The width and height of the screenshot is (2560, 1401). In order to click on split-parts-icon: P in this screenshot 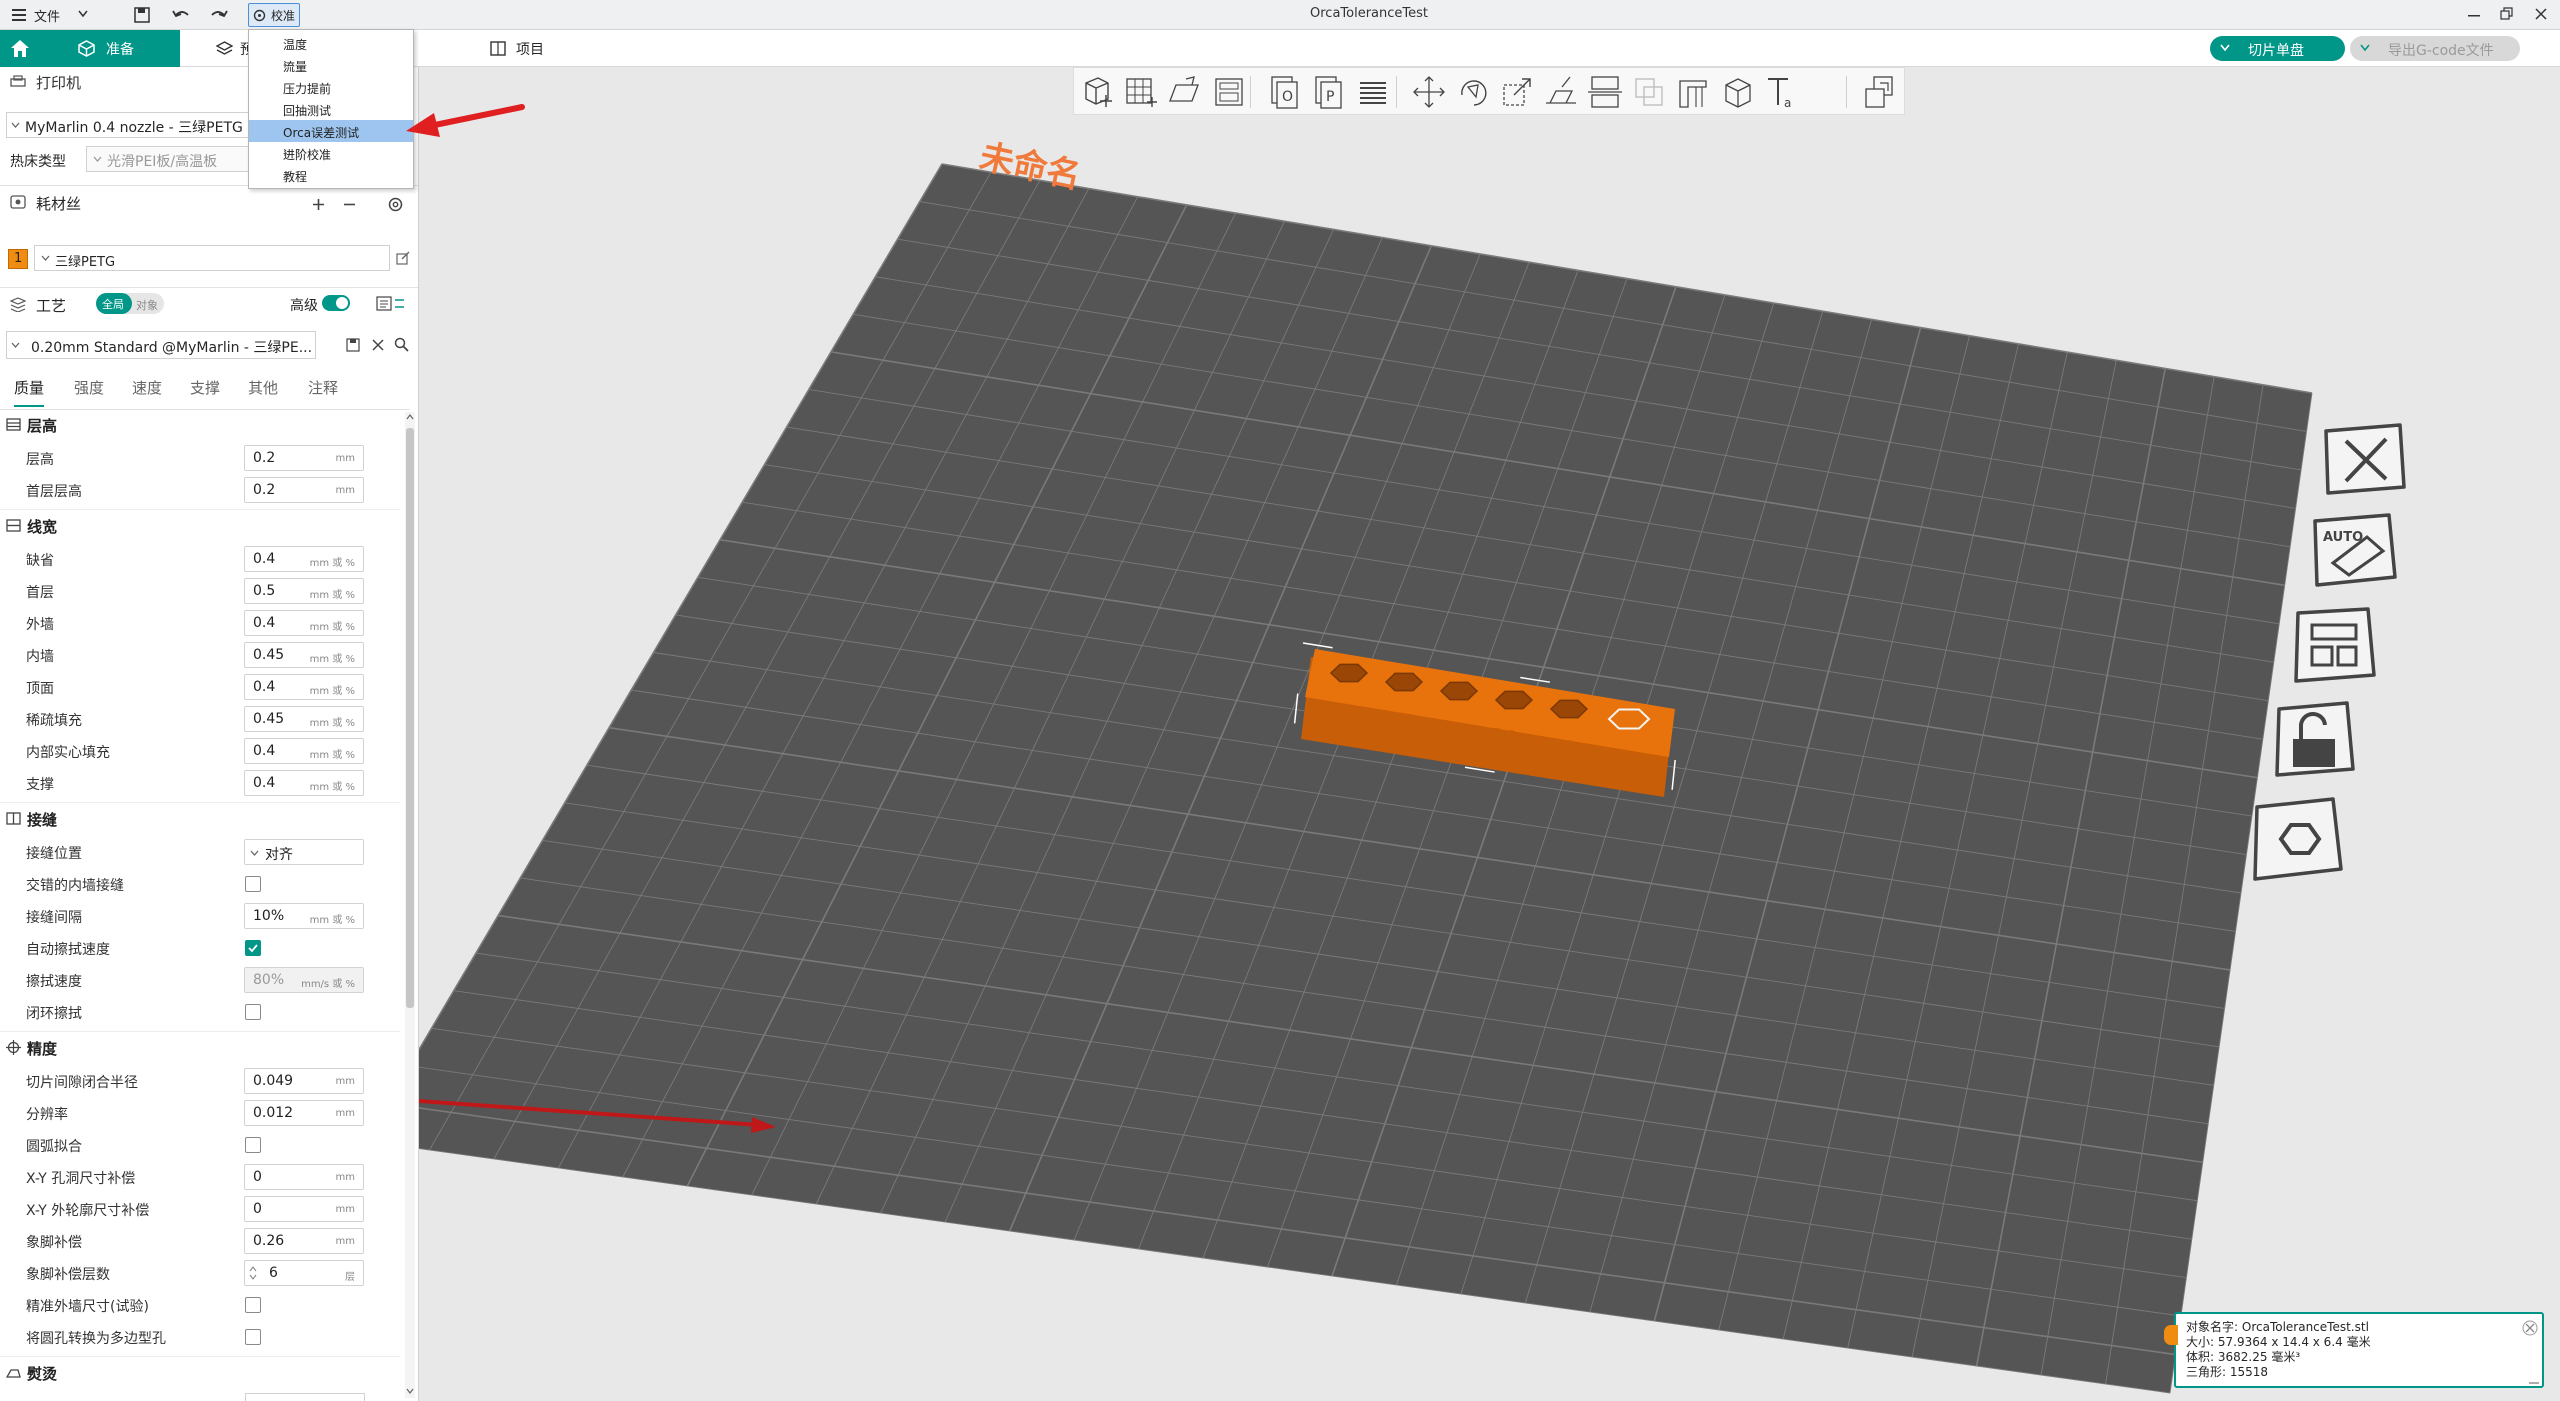, I will do `click(1329, 92)`.